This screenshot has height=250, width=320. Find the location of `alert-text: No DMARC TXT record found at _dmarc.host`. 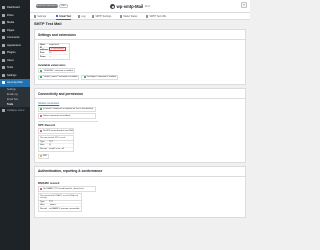

alert-text: No DMARC TXT record found at _dmarc.host is located at coordinates (63, 188).